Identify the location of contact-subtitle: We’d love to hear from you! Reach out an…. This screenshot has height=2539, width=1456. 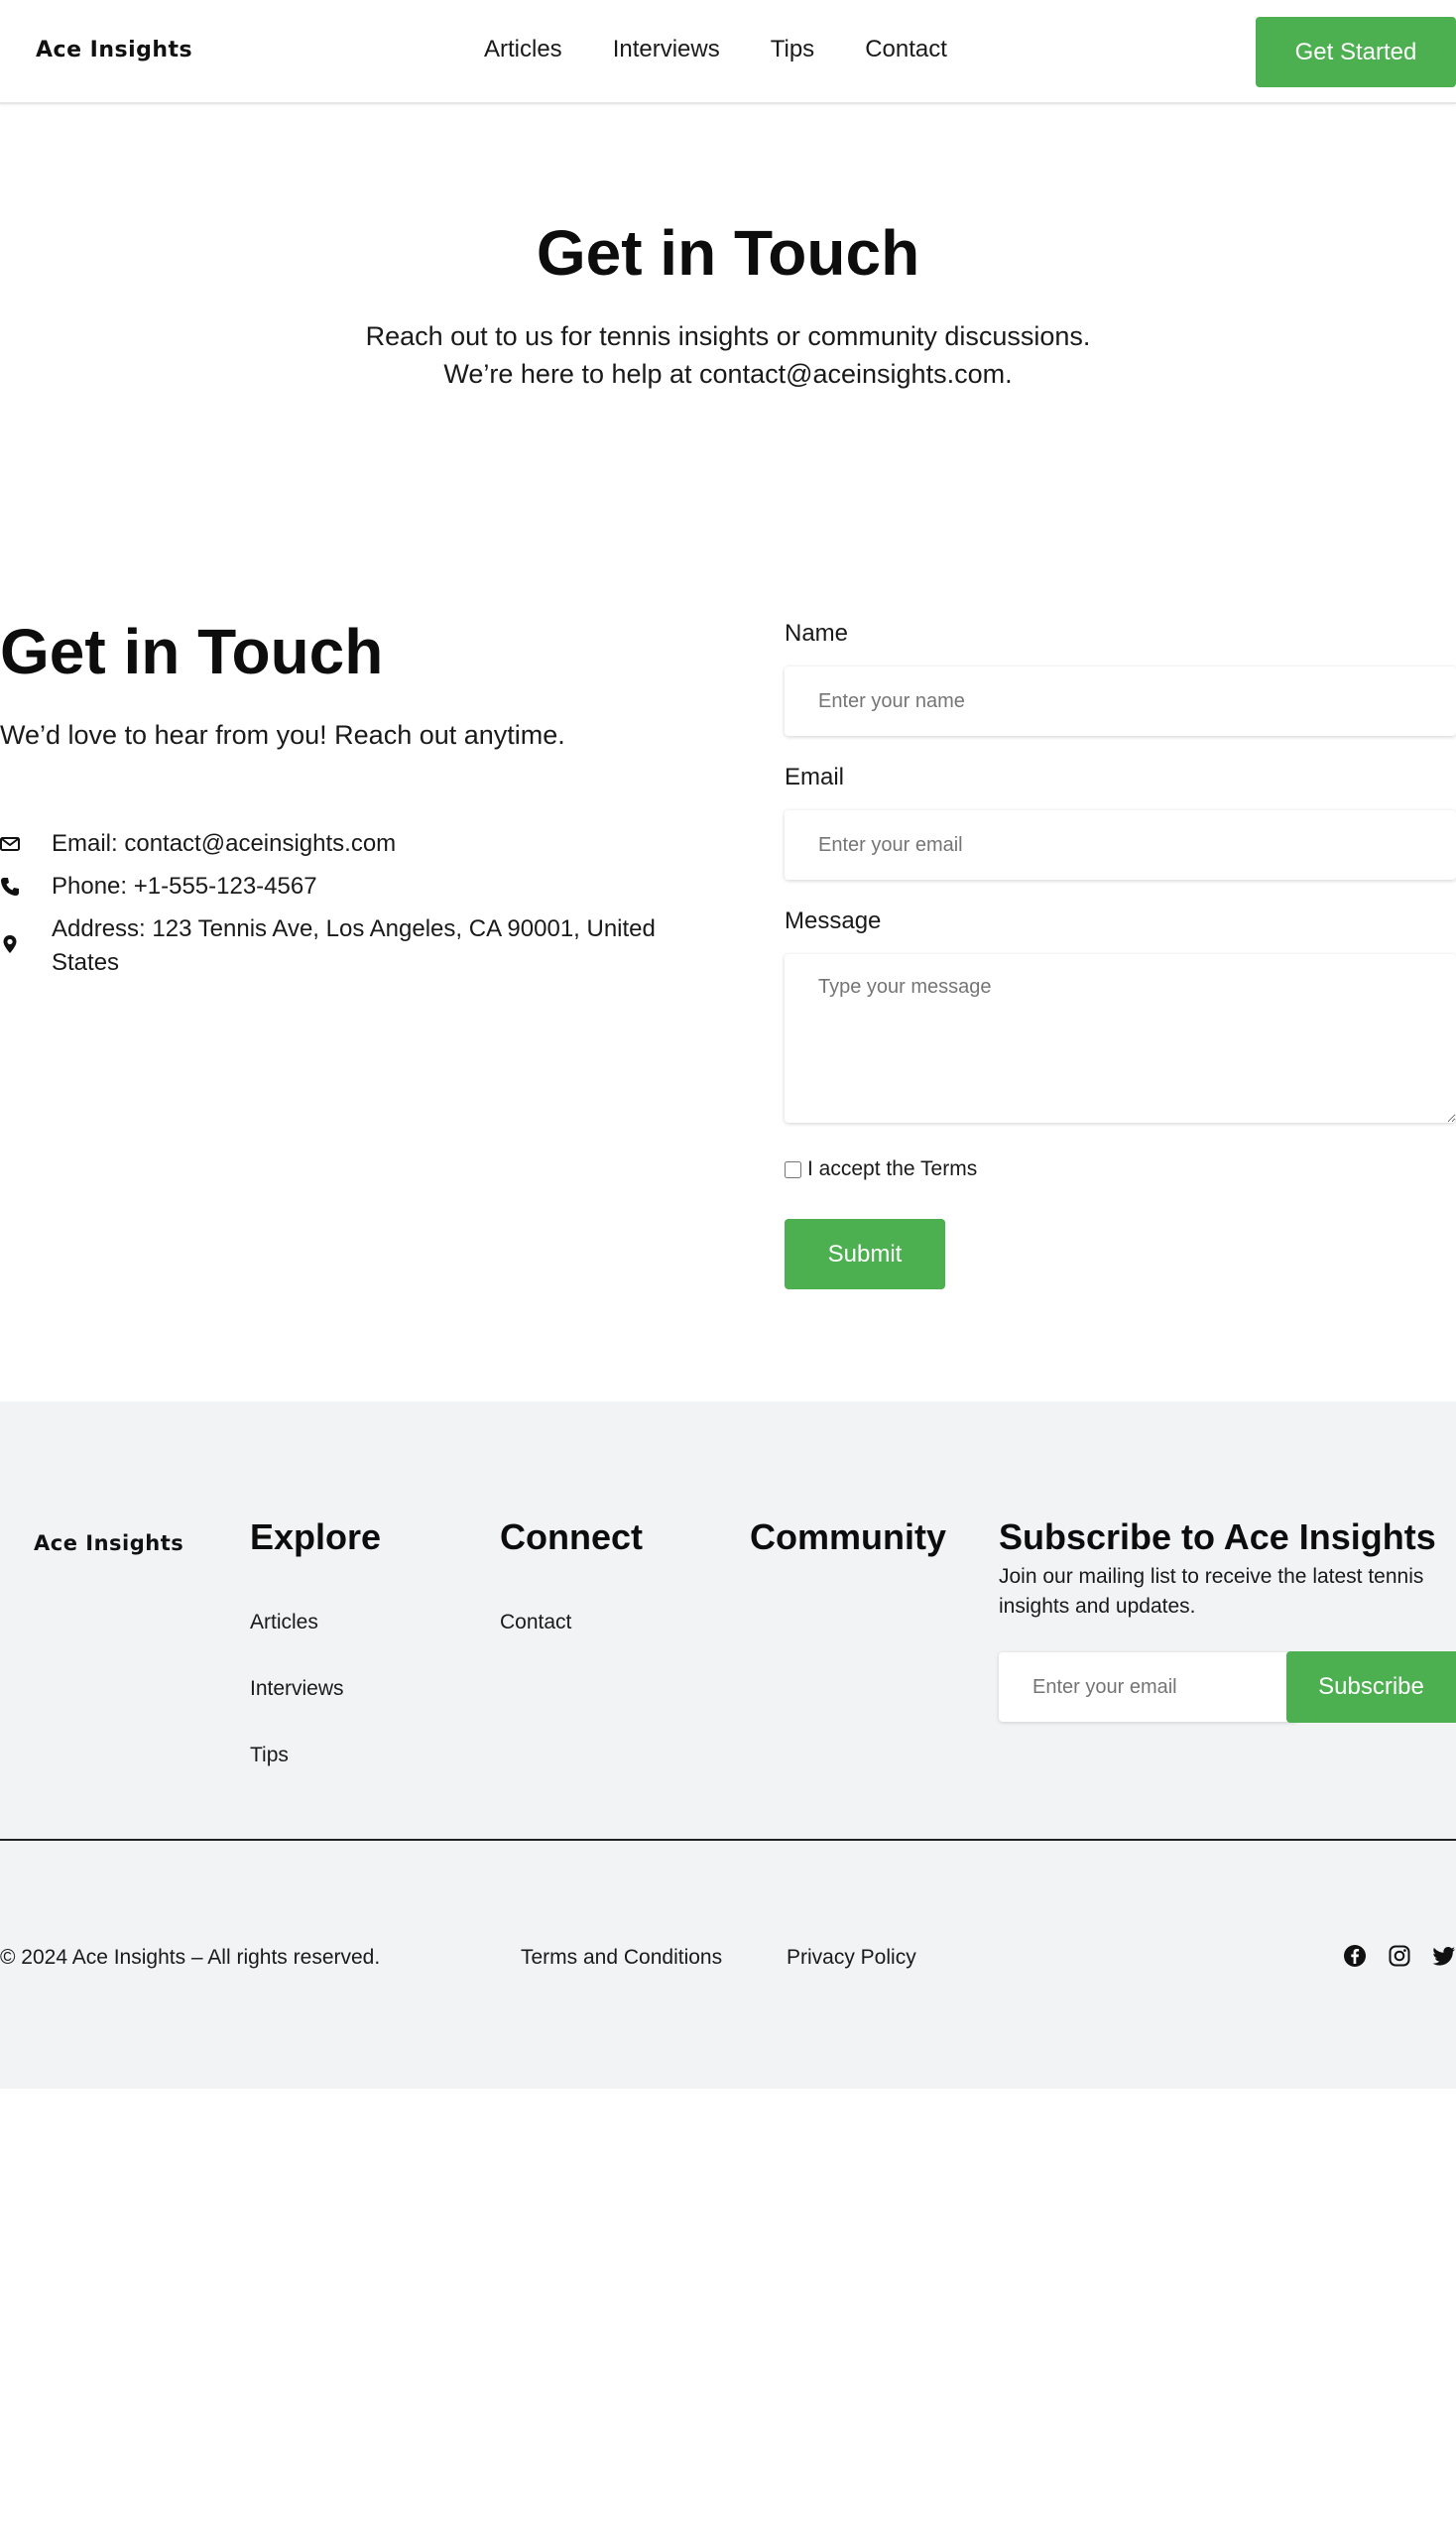
(282, 735).